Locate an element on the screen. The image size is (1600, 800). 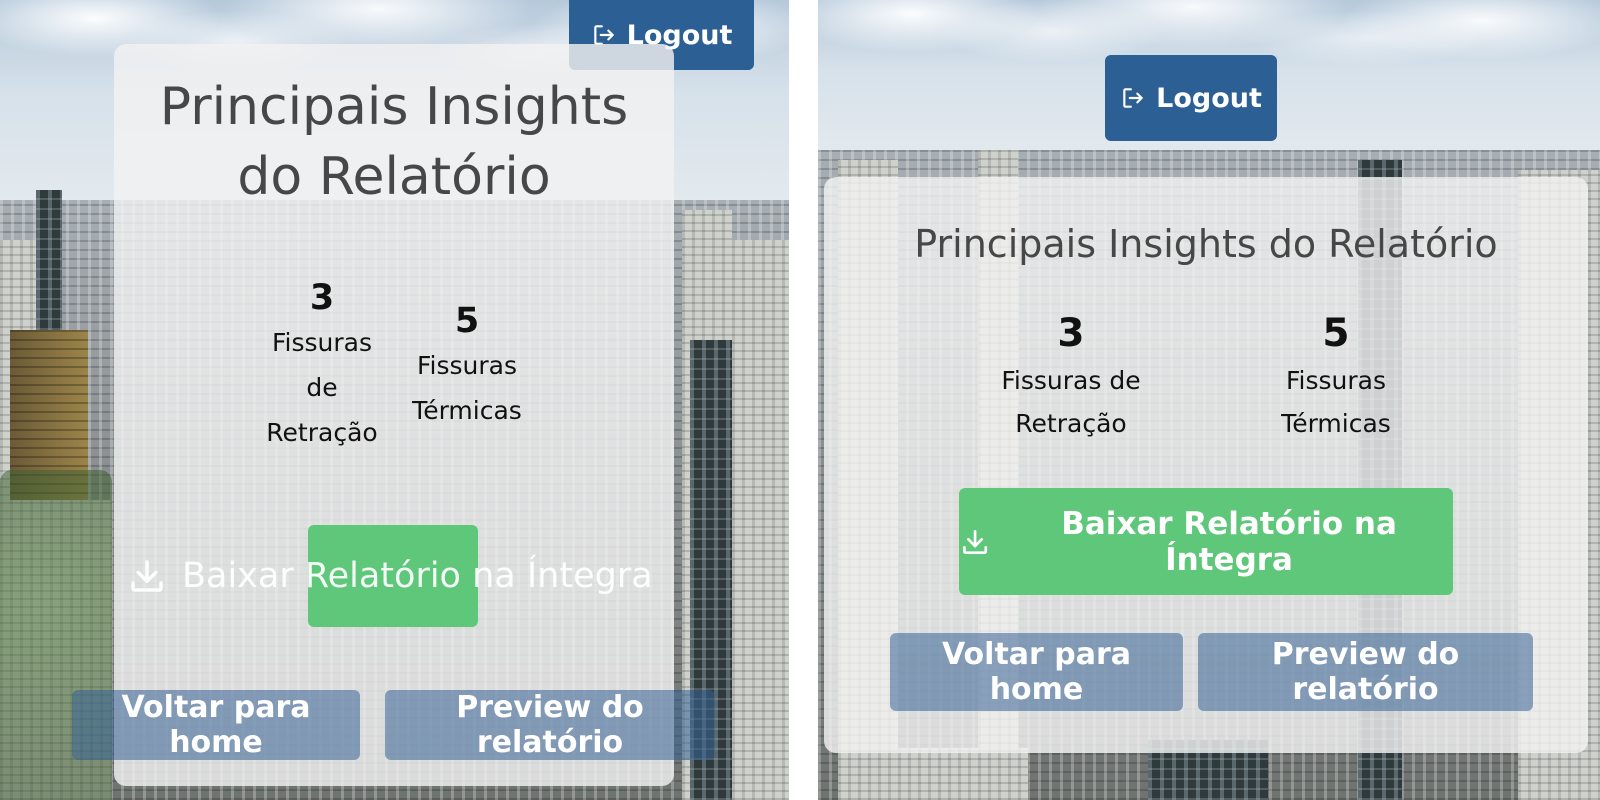
download-report-button: Baixar Relatório na Íntegra is located at coordinates (1206, 541).